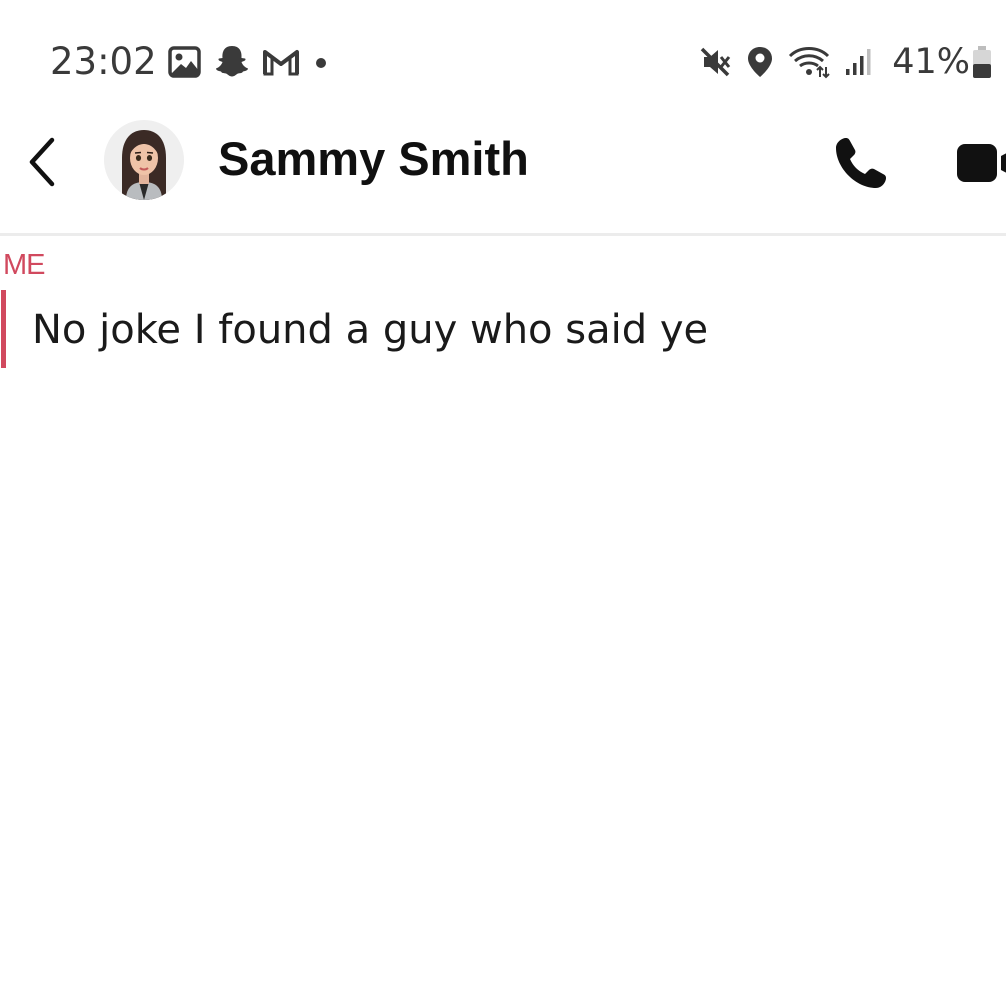  I want to click on chat-header: Sammy Smith, so click(503, 168).